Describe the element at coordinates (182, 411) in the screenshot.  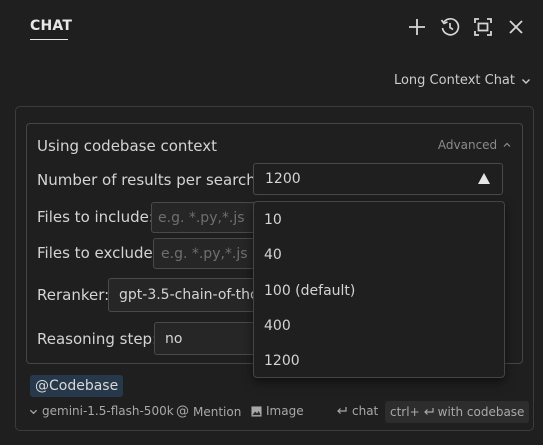
I see `at-icon: @` at that location.